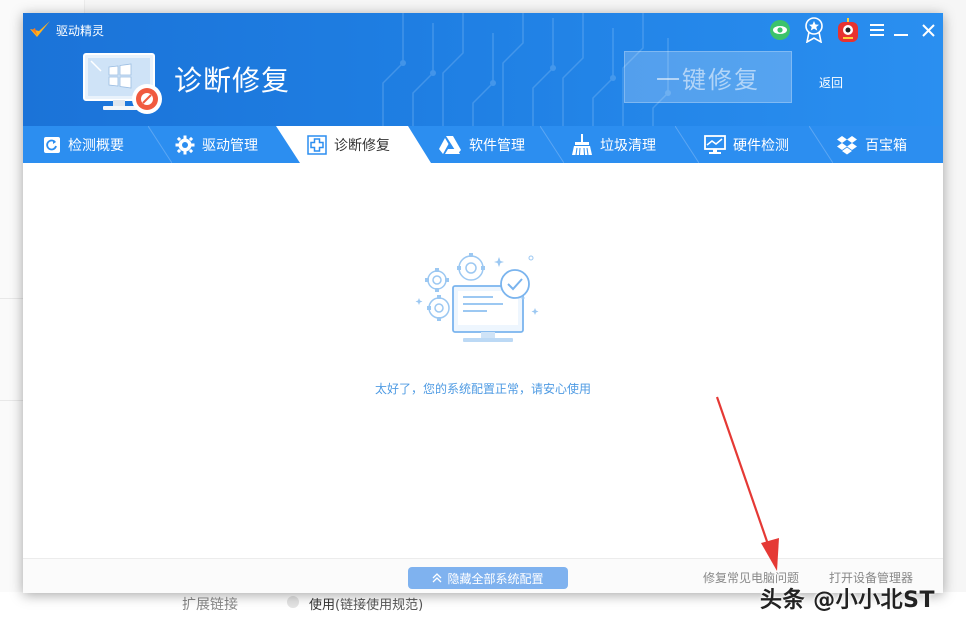 Image resolution: width=966 pixels, height=626 pixels. What do you see at coordinates (40, 29) in the screenshot?
I see `app-logo-icon` at bounding box center [40, 29].